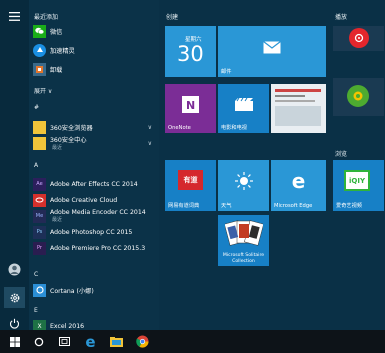  Describe the element at coordinates (39, 216) in the screenshot. I see `media-encoder-icon: Me` at that location.